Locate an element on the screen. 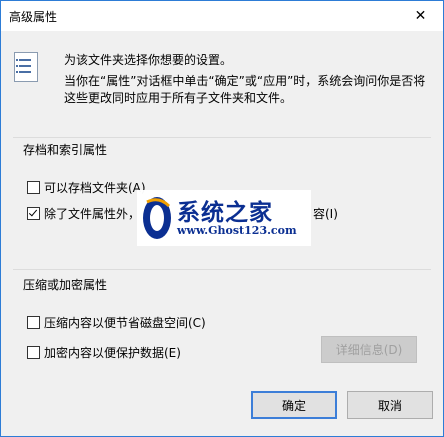 The width and height of the screenshot is (444, 437). compress-group-label: 压缩或加密属性 is located at coordinates (65, 285).